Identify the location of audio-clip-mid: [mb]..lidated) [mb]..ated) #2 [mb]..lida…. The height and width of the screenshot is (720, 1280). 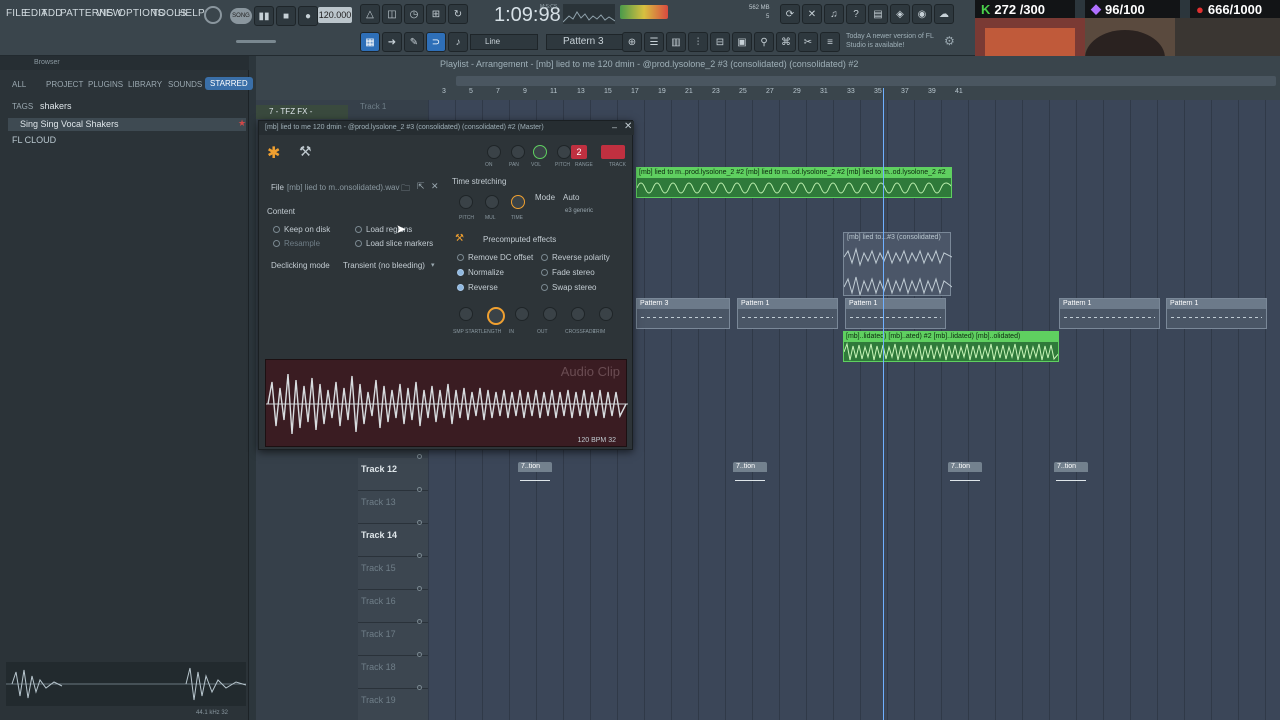
(951, 346).